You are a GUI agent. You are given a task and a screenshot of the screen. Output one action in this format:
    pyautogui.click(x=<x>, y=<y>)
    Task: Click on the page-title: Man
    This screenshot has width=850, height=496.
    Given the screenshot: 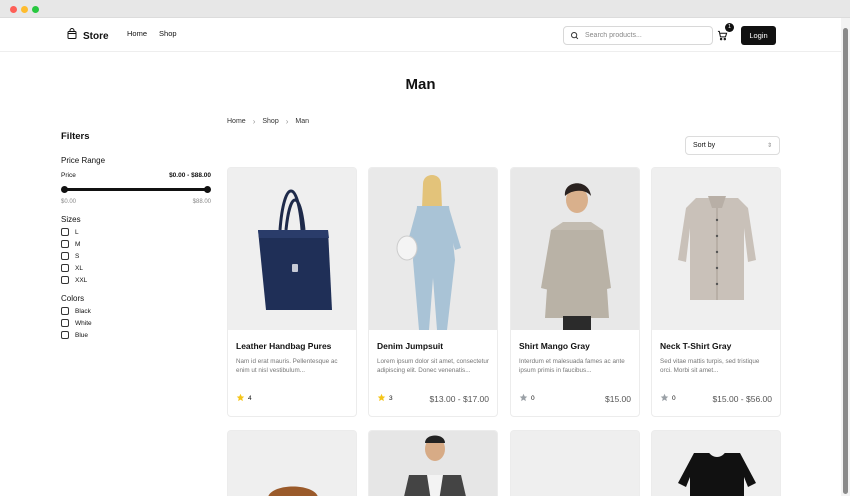 What is the action you would take?
    pyautogui.click(x=420, y=84)
    